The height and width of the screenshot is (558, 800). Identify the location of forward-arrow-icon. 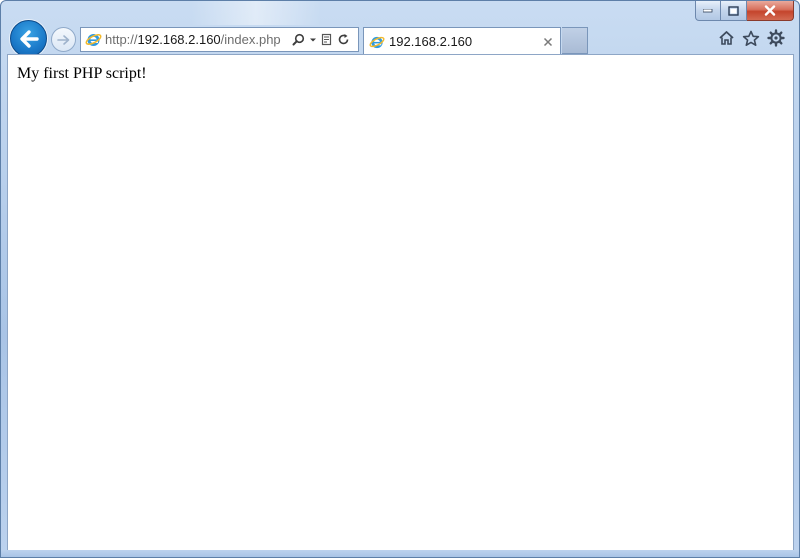
(62, 39).